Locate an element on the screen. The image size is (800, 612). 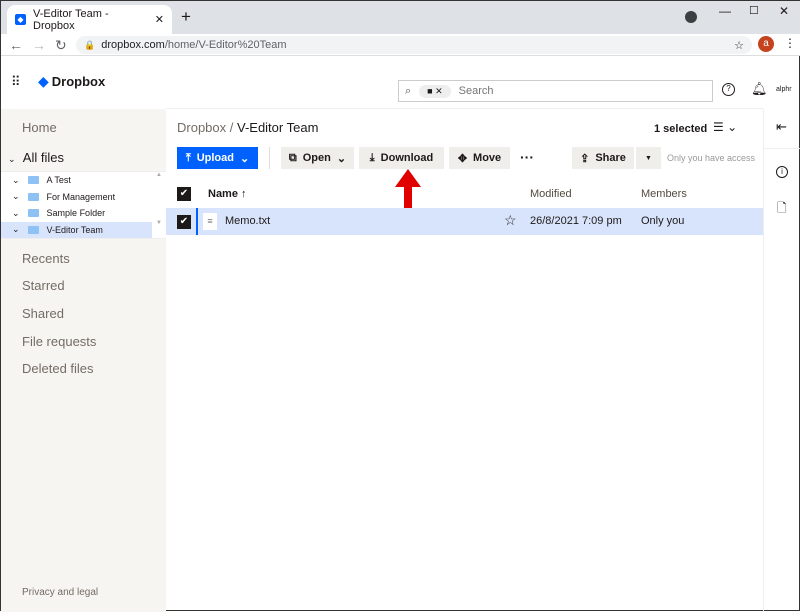
move-button: ✥ Move is located at coordinates (479, 158).